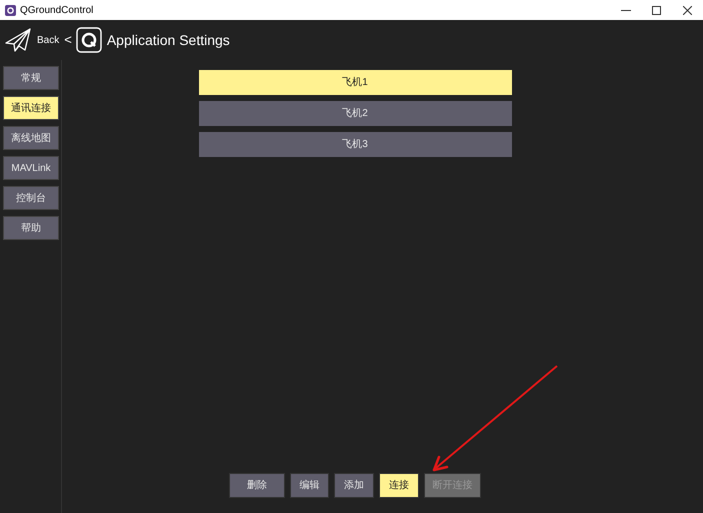  I want to click on page-title: Application Settings, so click(168, 40).